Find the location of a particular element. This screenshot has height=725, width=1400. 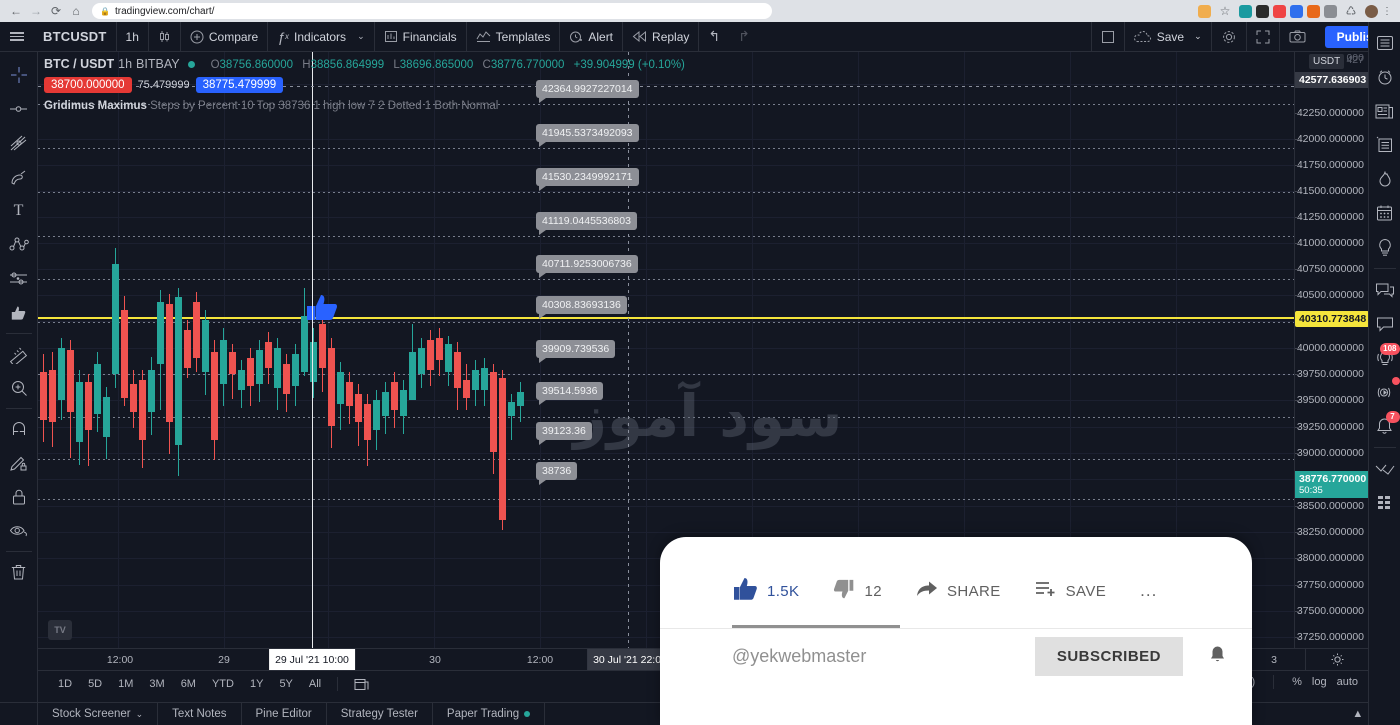

range-1y: 1Y is located at coordinates (256, 684).